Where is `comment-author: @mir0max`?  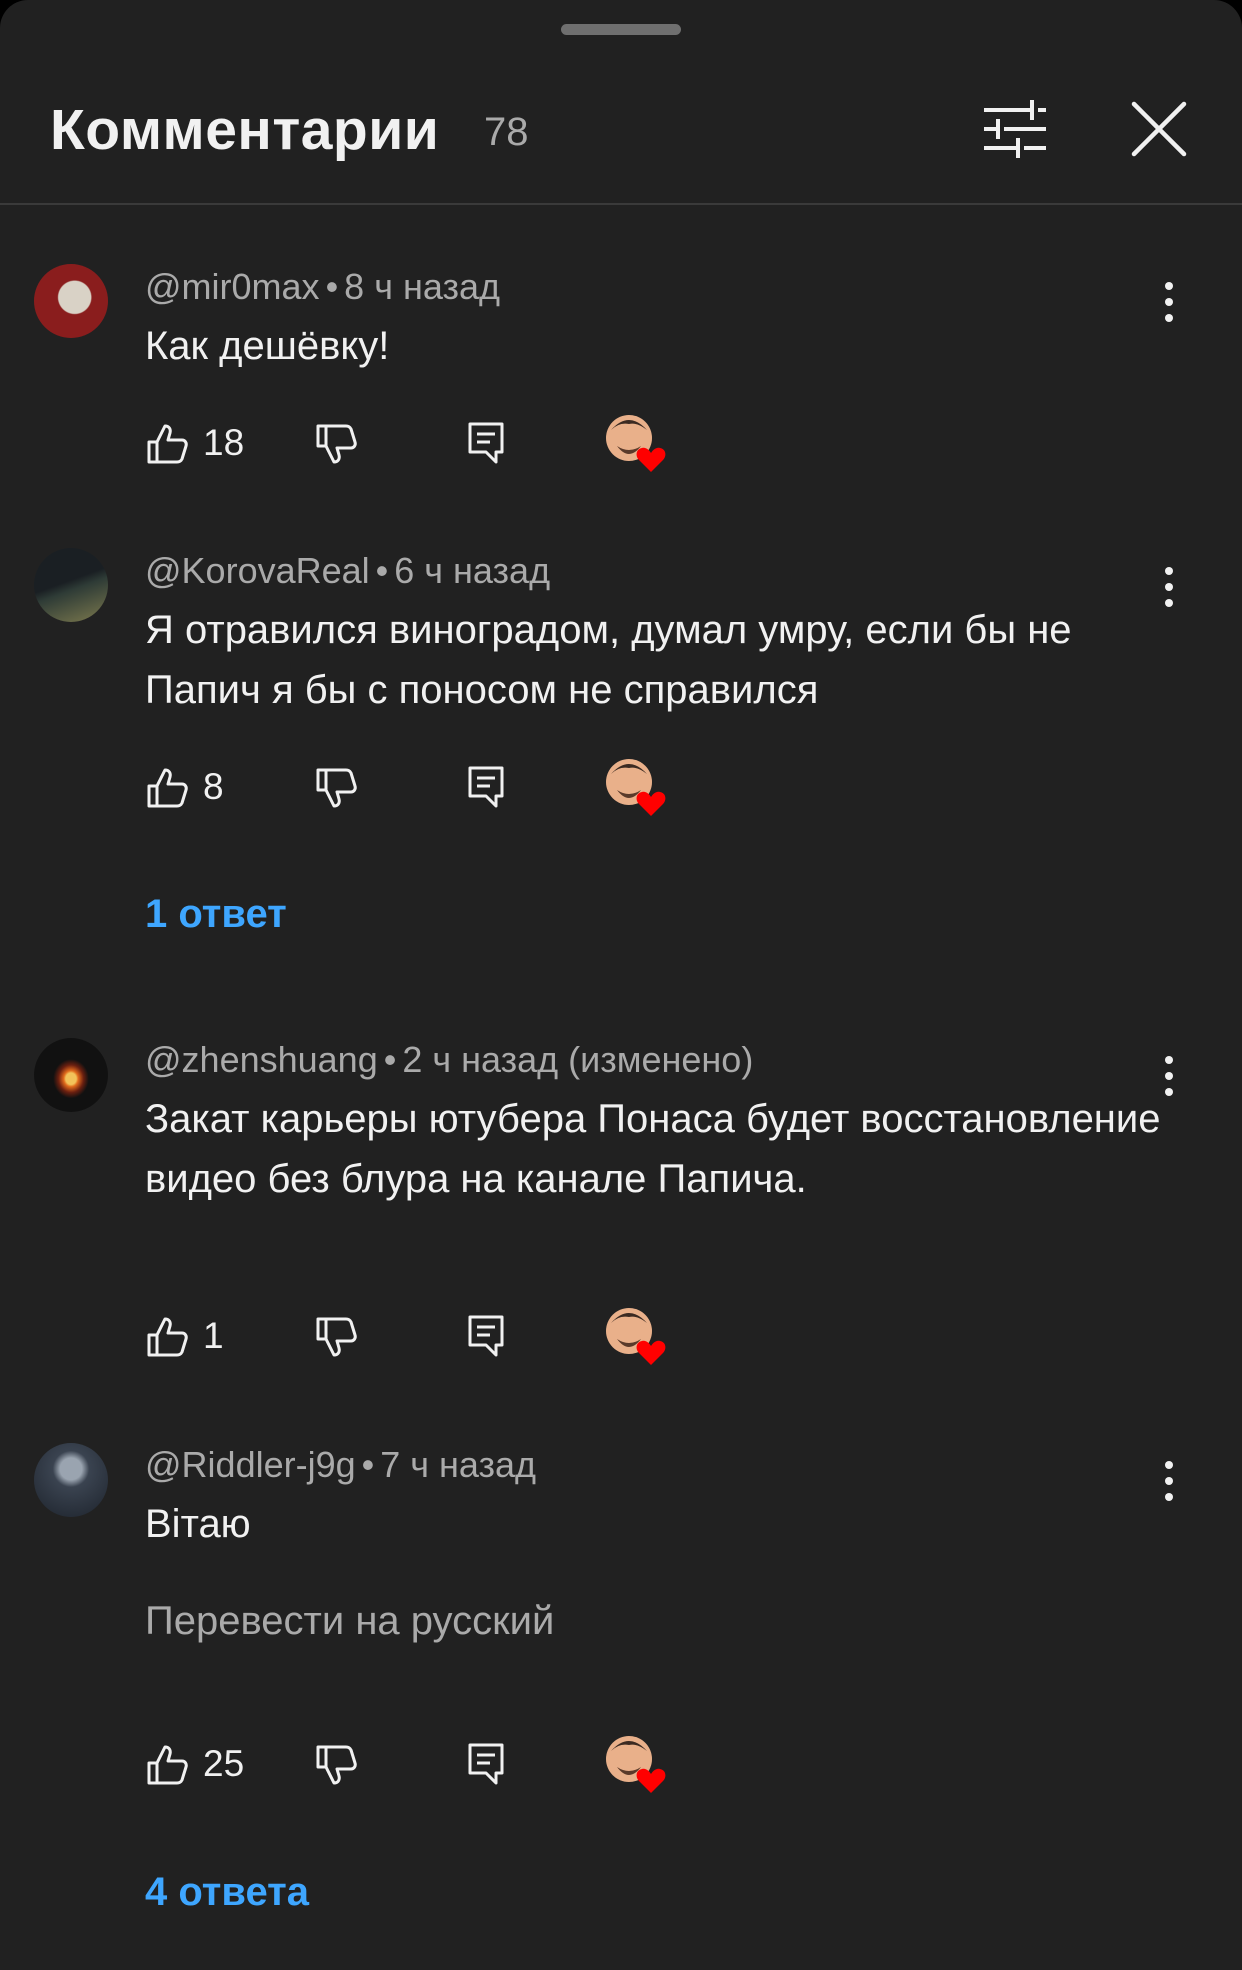 comment-author: @mir0max is located at coordinates (232, 286).